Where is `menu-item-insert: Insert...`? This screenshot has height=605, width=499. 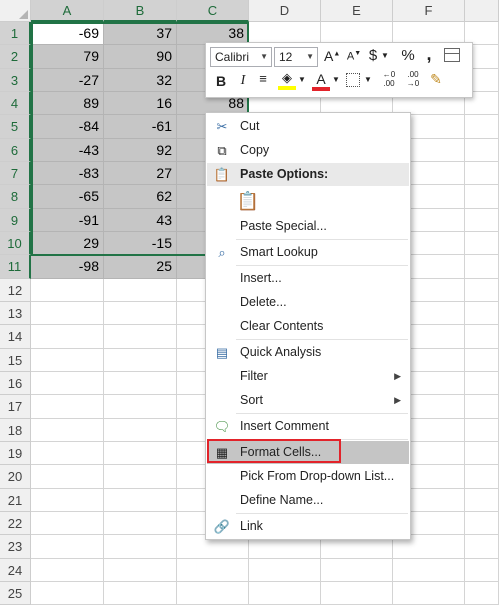 menu-item-insert: Insert... is located at coordinates (308, 278).